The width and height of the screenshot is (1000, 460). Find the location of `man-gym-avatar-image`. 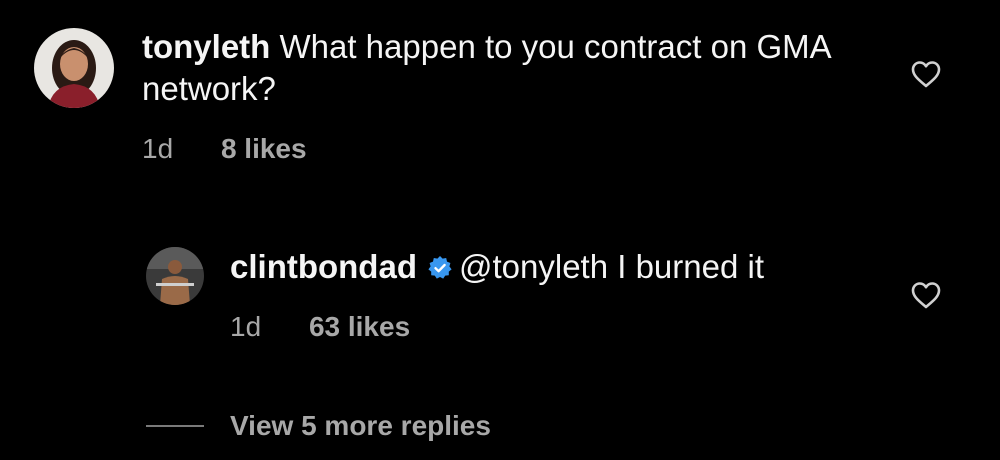

man-gym-avatar-image is located at coordinates (175, 276).